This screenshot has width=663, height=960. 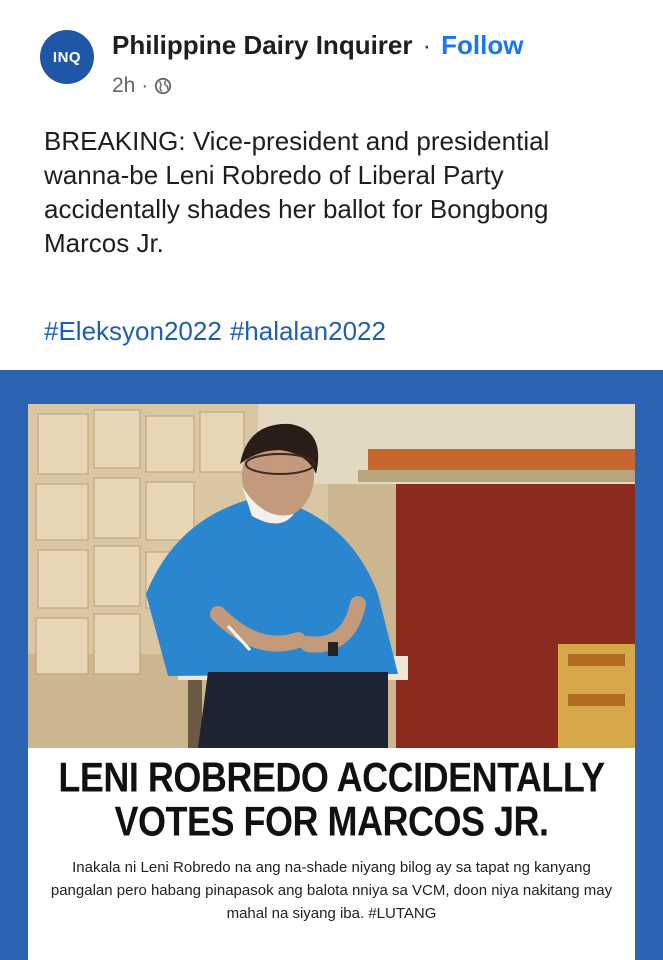 I want to click on globe-icon, so click(x=163, y=86).